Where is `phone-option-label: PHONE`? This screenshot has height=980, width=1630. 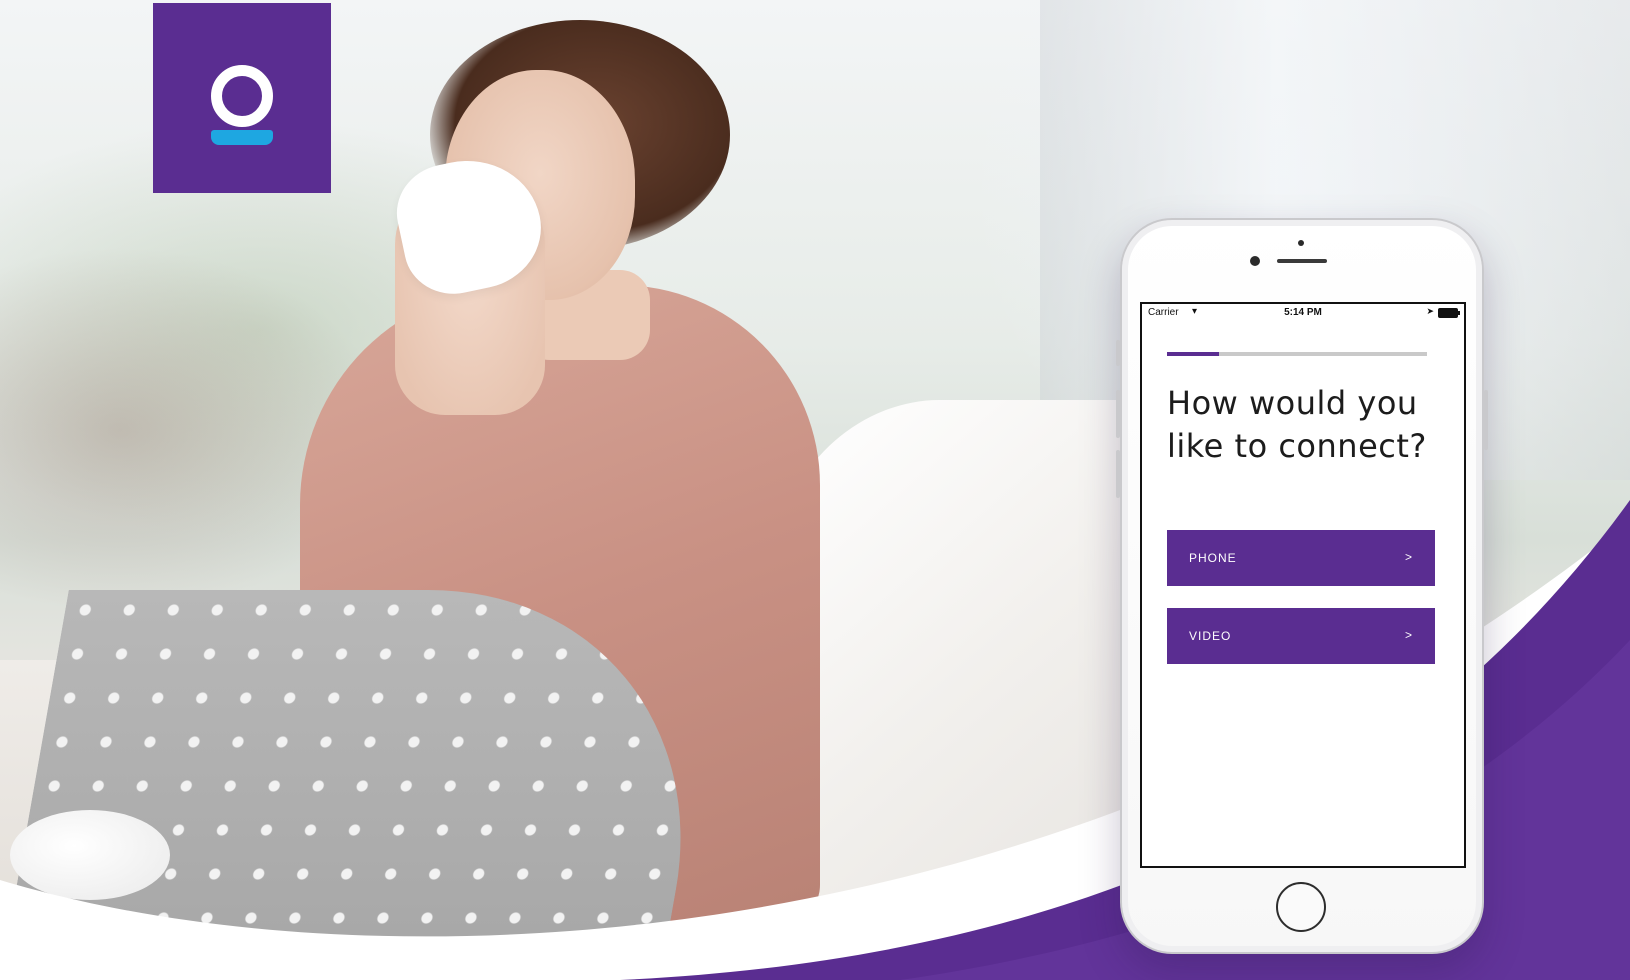
phone-option-label: PHONE is located at coordinates (1213, 558).